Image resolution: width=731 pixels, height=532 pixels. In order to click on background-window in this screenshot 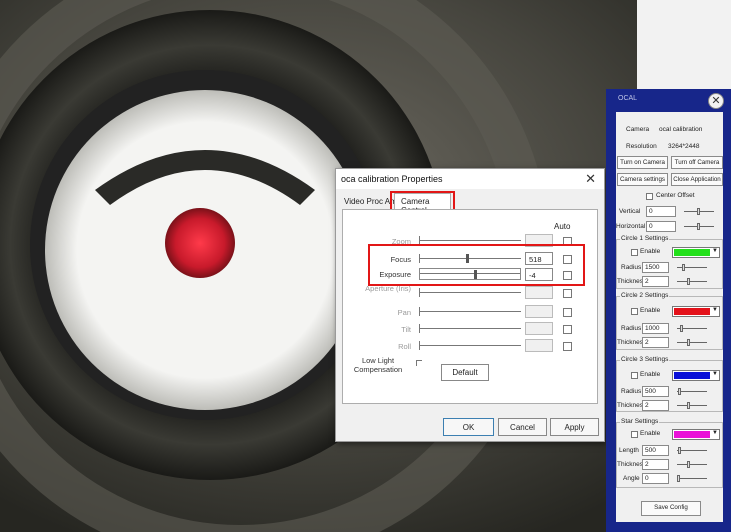, I will do `click(684, 47)`.